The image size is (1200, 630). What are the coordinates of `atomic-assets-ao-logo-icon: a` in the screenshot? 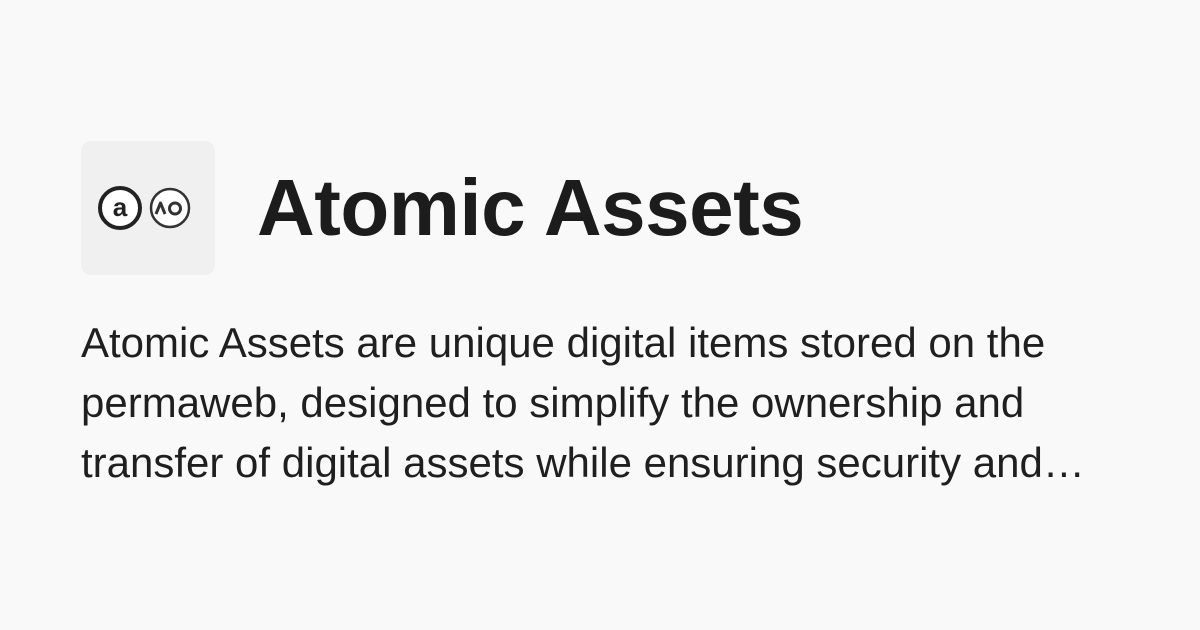 It's located at (144, 208).